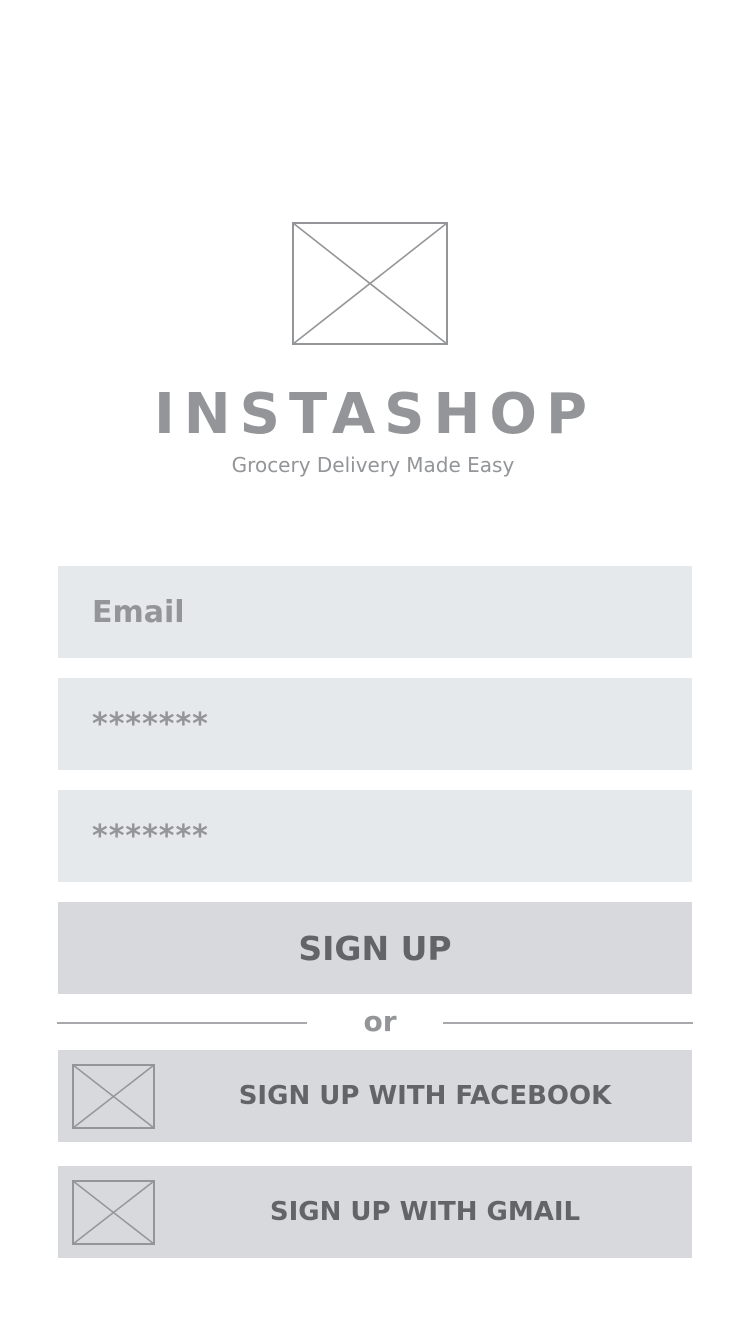 Image resolution: width=750 pixels, height=1334 pixels. Describe the element at coordinates (425, 1096) in the screenshot. I see `facebook-button-label: SIGN UP WITH FACEBOOK` at that location.